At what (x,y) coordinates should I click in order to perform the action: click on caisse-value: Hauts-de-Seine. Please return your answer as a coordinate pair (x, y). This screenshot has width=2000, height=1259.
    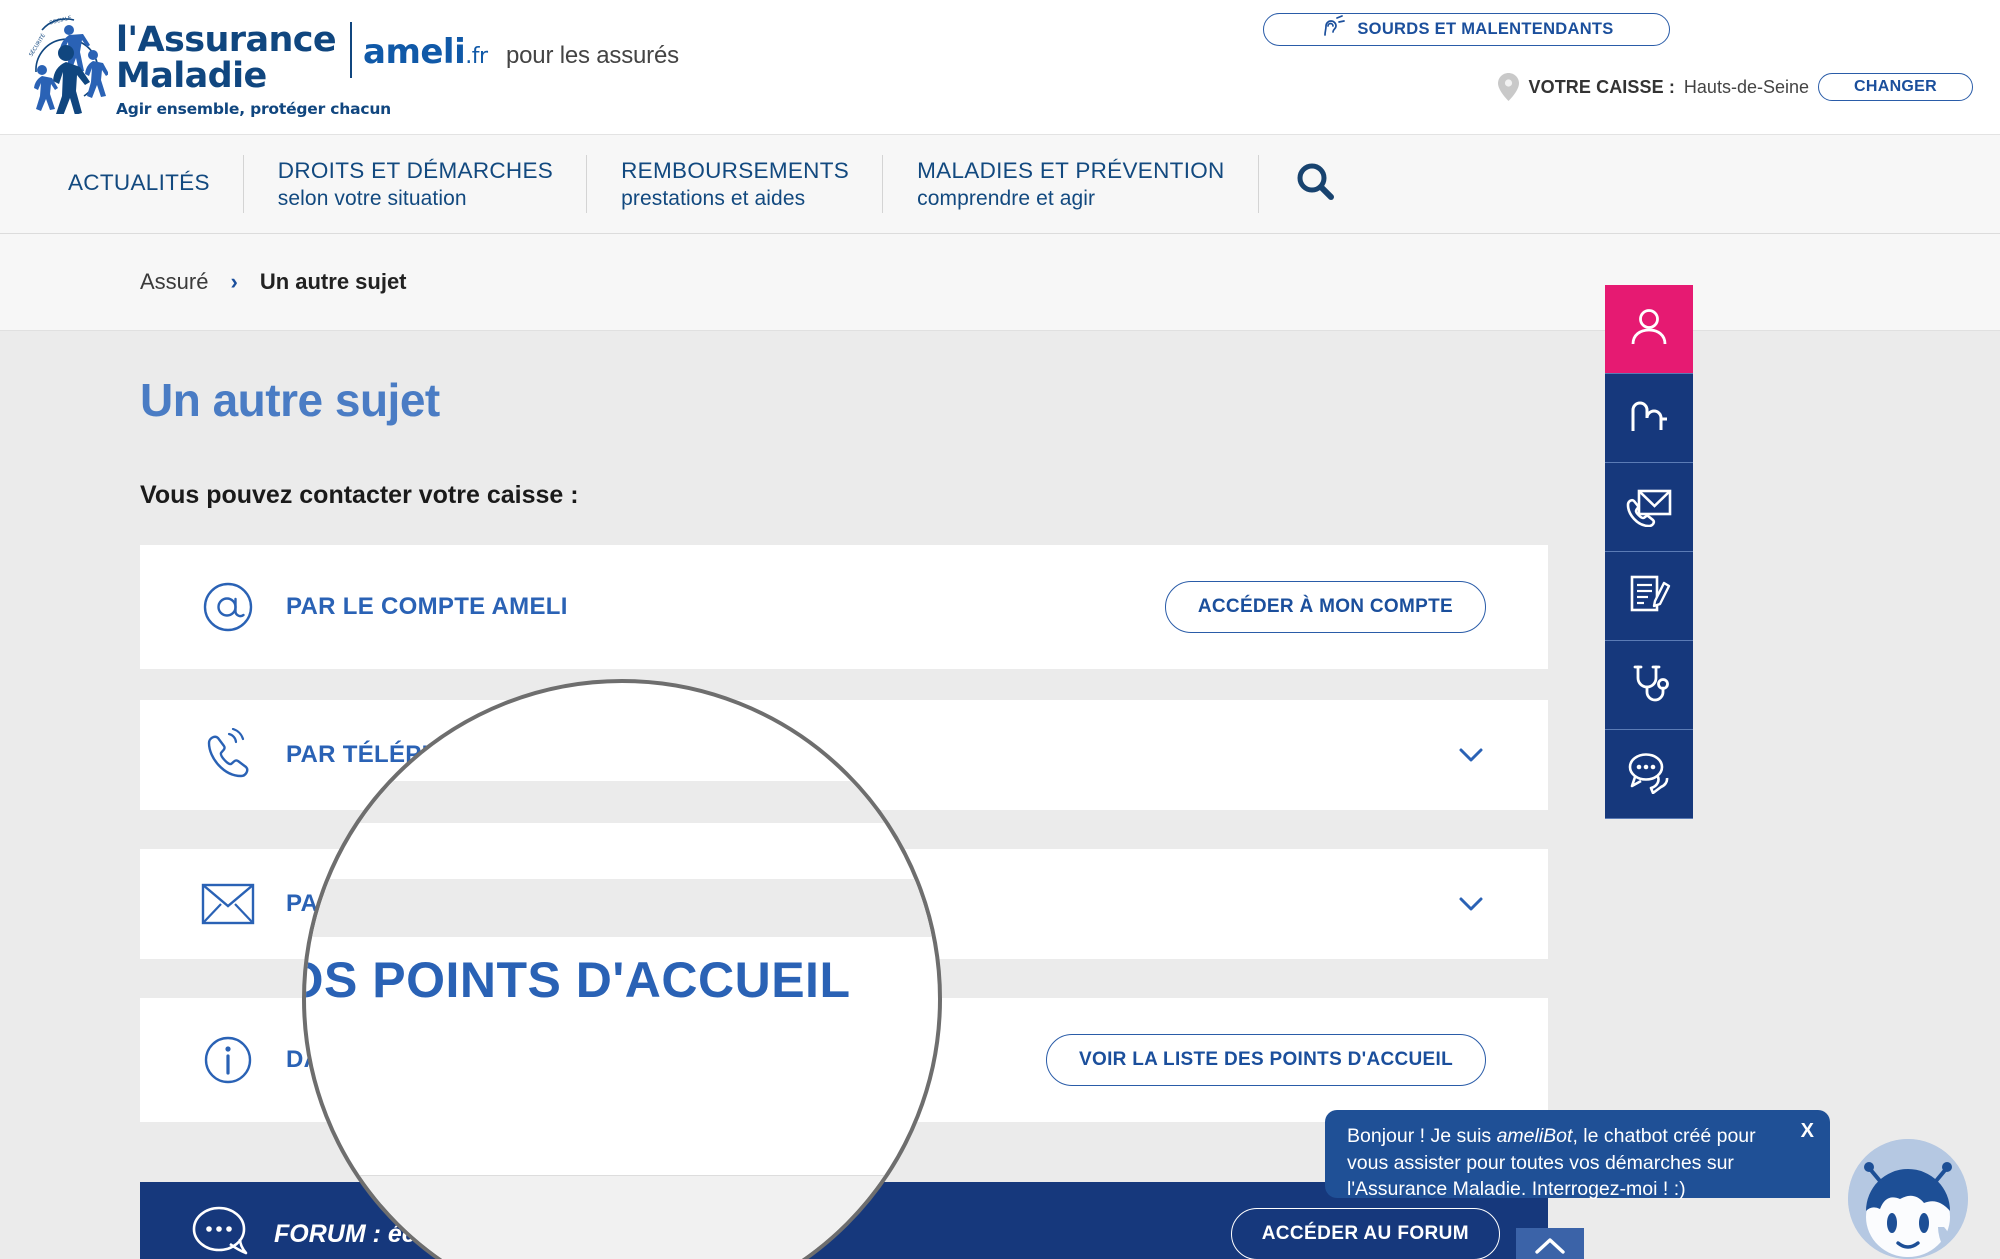
    Looking at the image, I should click on (1746, 86).